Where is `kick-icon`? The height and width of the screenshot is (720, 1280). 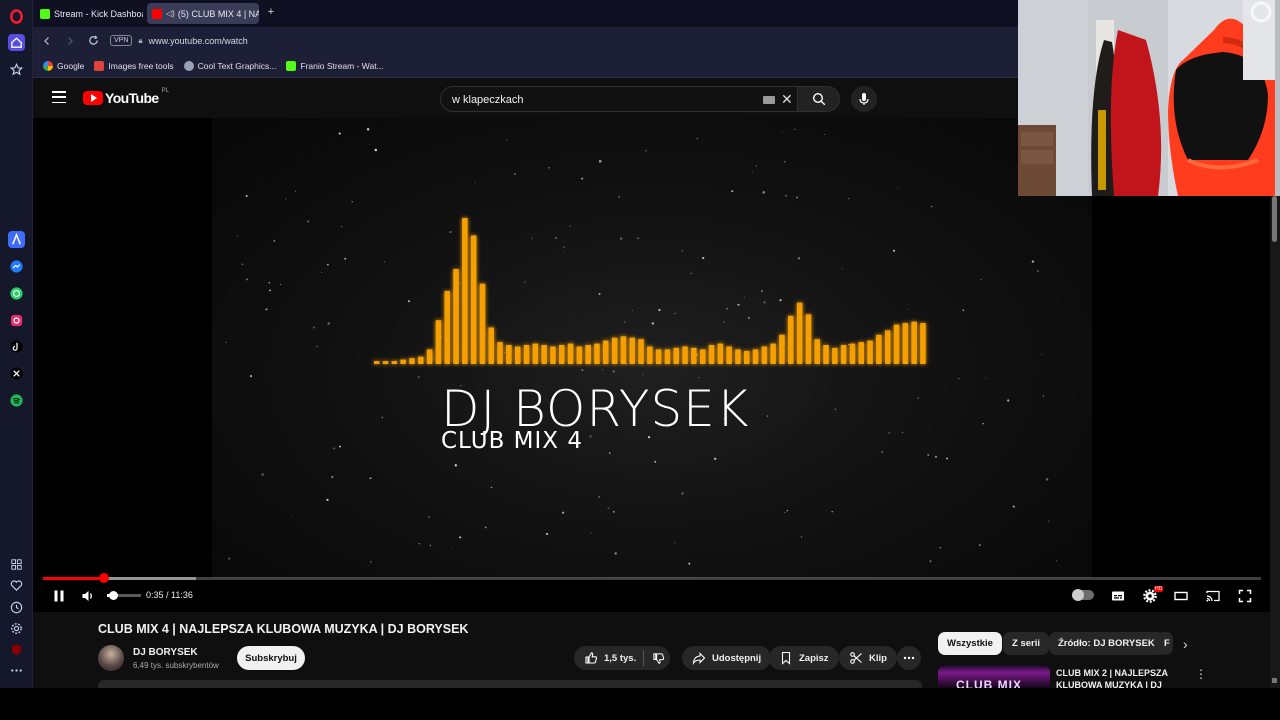
kick-icon is located at coordinates (45, 13).